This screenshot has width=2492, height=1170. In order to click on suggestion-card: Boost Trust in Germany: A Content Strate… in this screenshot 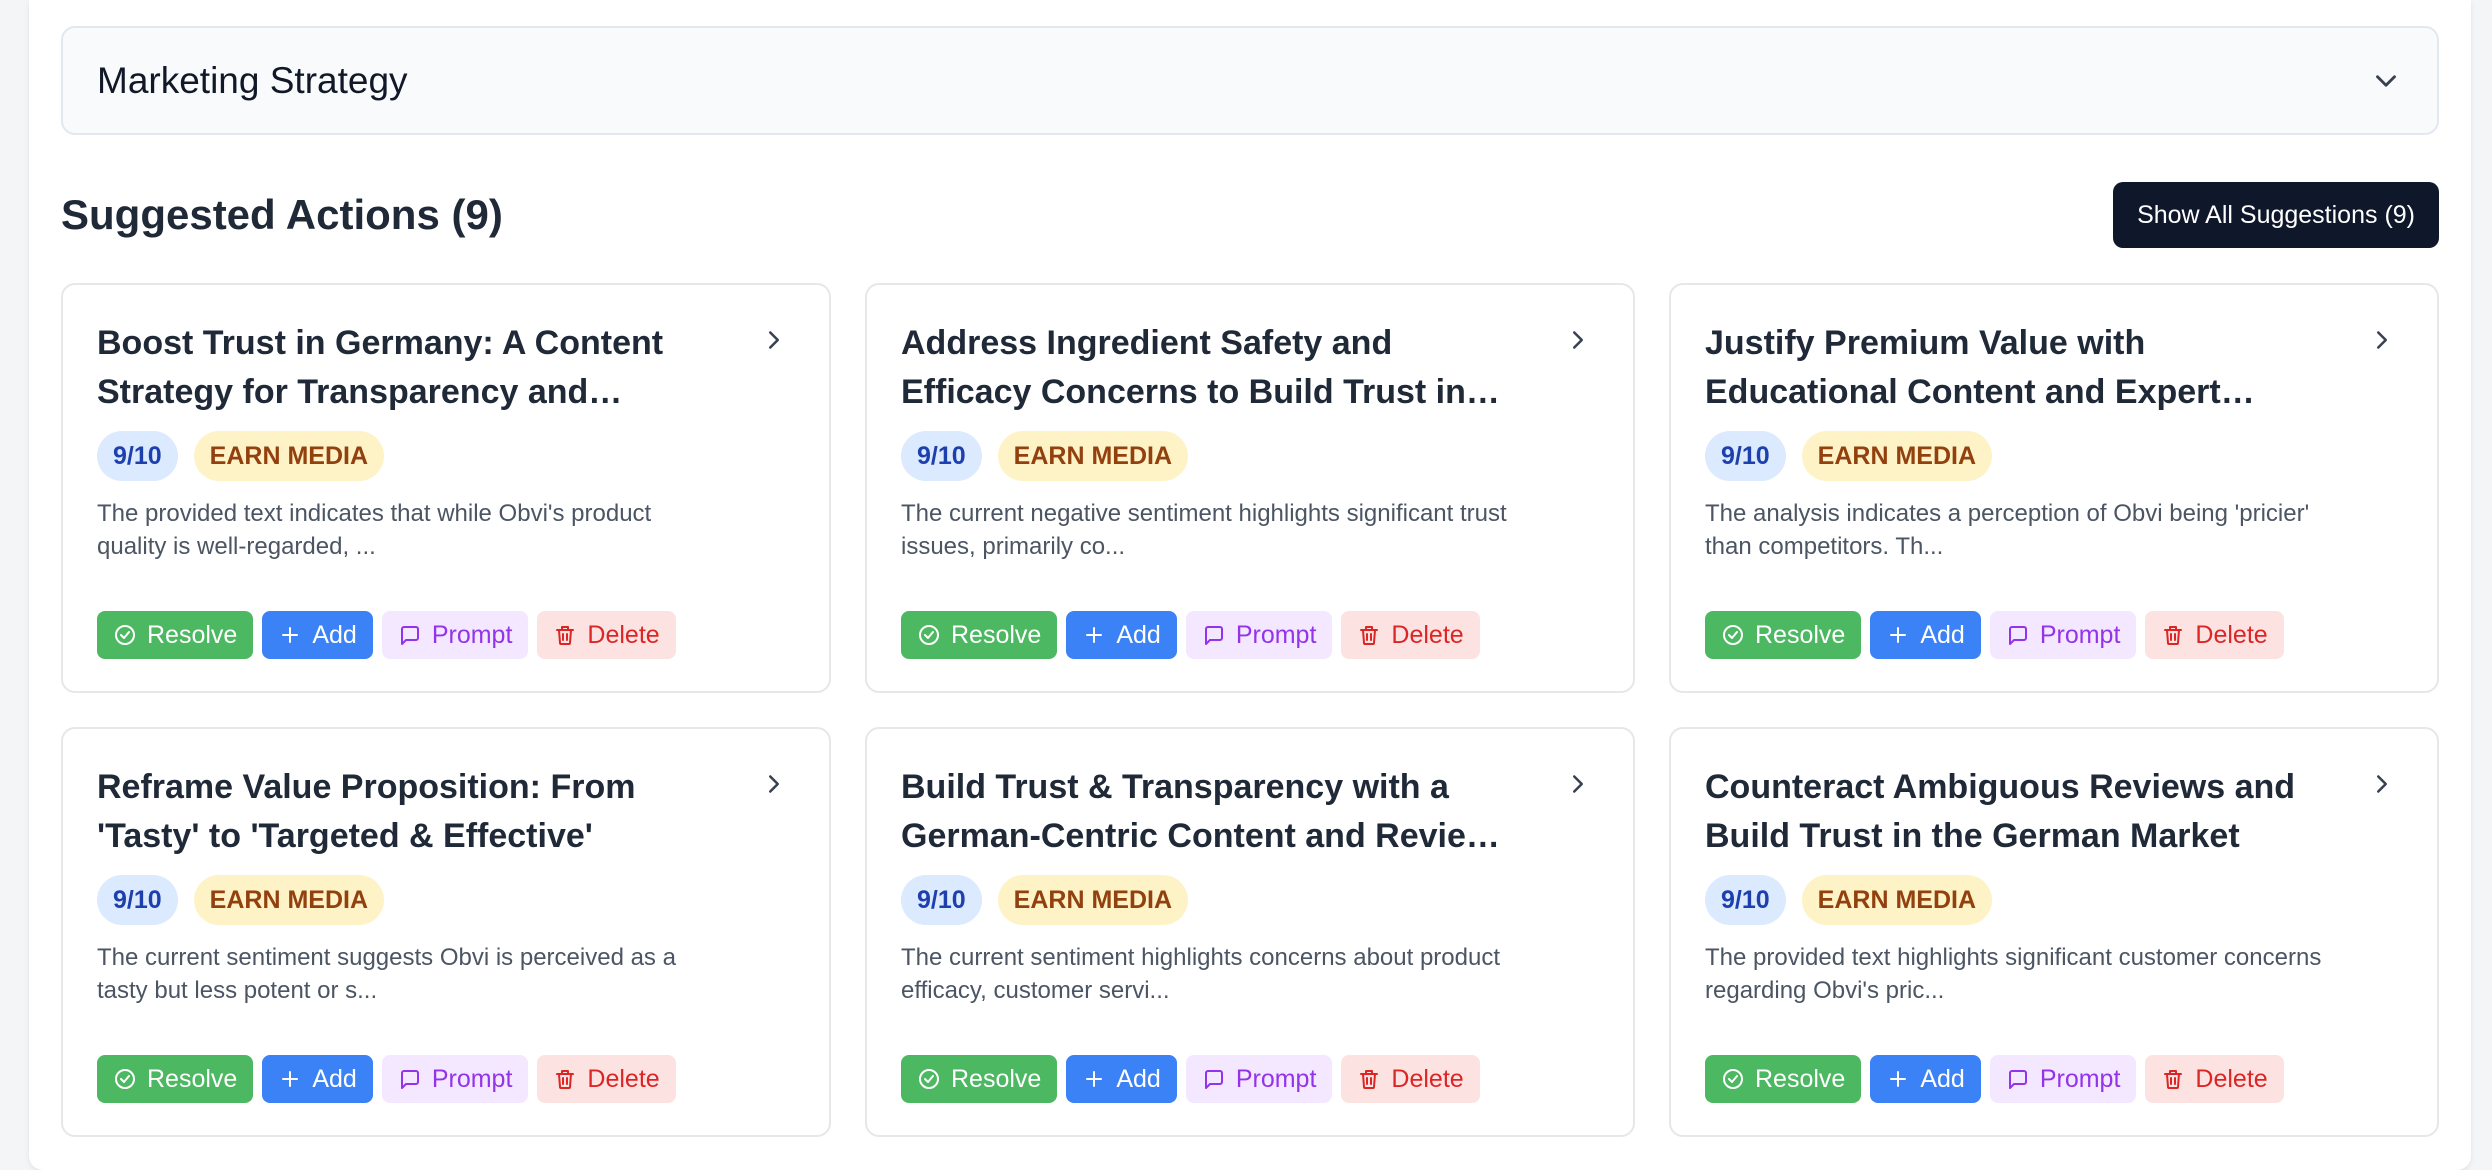, I will do `click(446, 488)`.